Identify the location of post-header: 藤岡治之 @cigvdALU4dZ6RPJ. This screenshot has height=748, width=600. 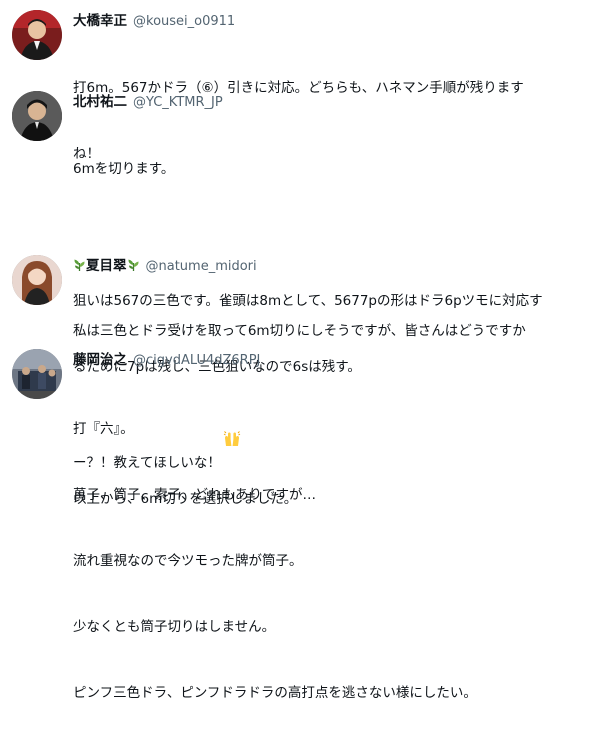
(166, 360).